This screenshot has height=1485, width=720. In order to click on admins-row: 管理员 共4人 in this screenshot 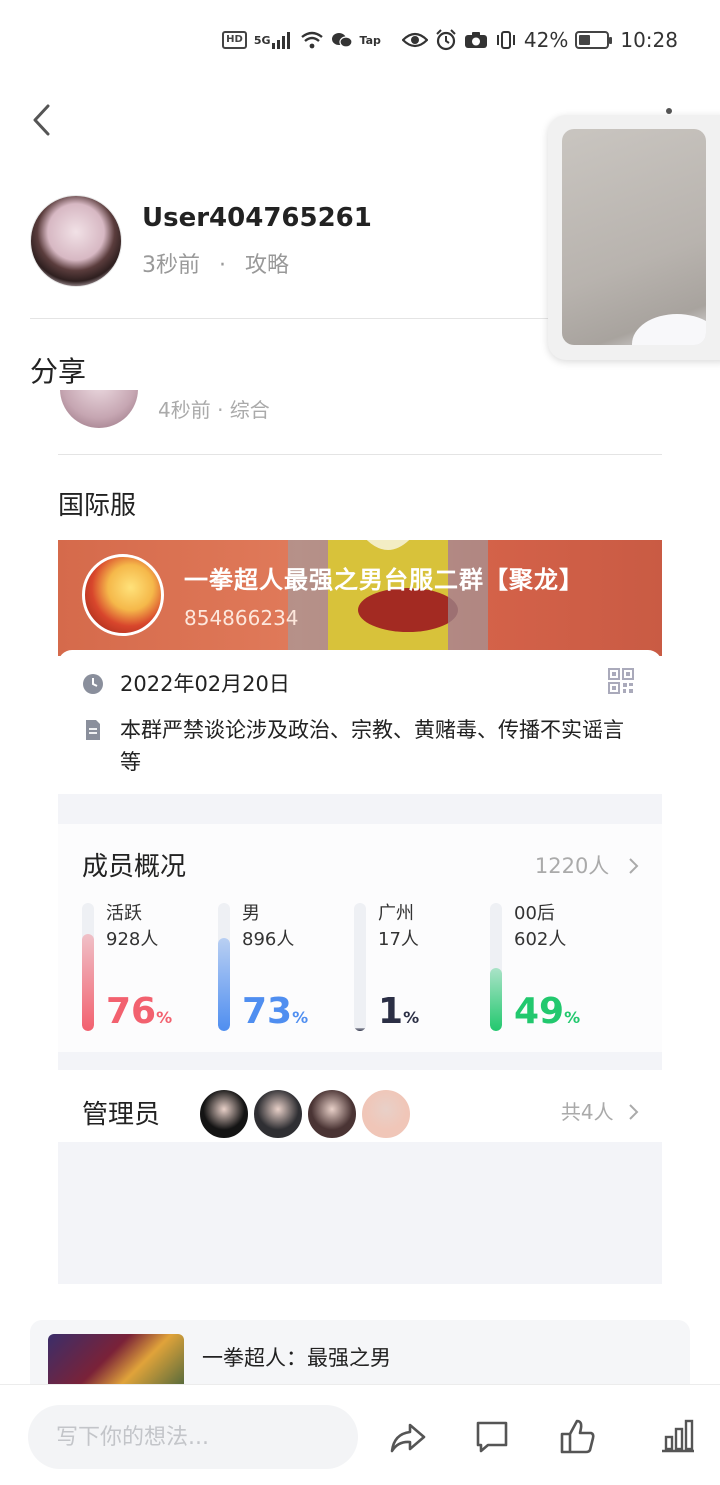, I will do `click(360, 1097)`.